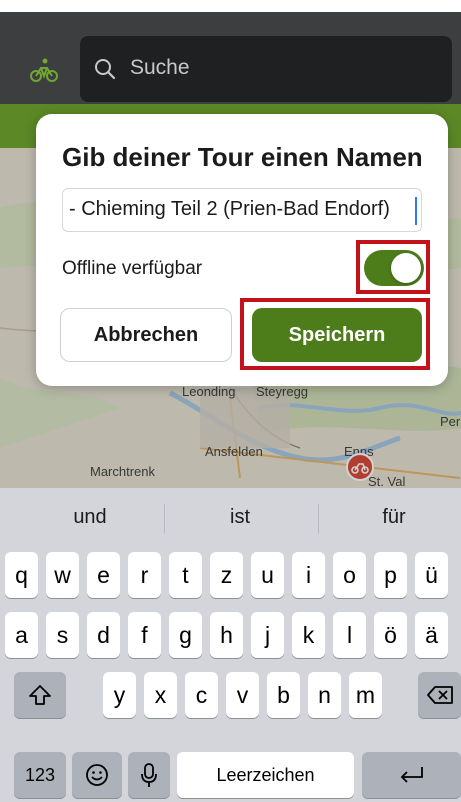 The image size is (461, 802). I want to click on key: z, so click(226, 575).